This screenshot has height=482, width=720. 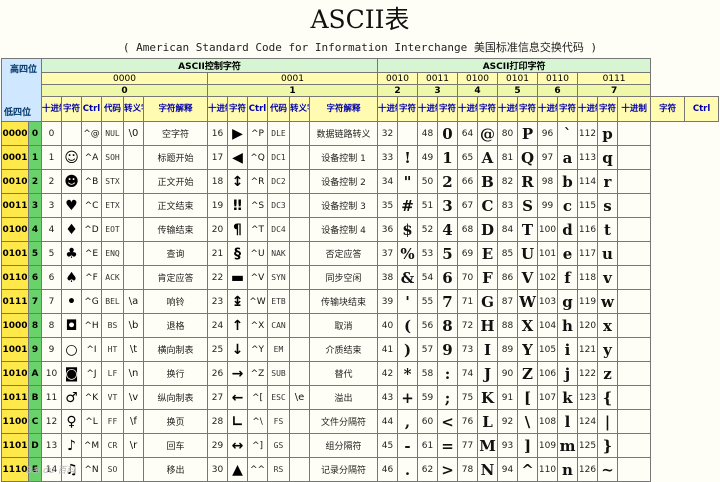 I want to click on symbol-cell: ¶, so click(x=237, y=229).